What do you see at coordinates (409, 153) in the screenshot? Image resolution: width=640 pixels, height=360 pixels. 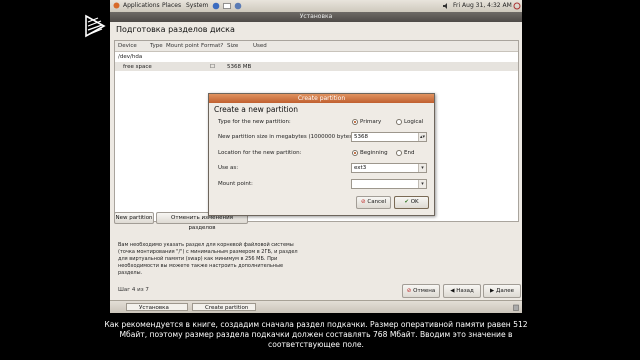 I see `end-radio-label: End` at bounding box center [409, 153].